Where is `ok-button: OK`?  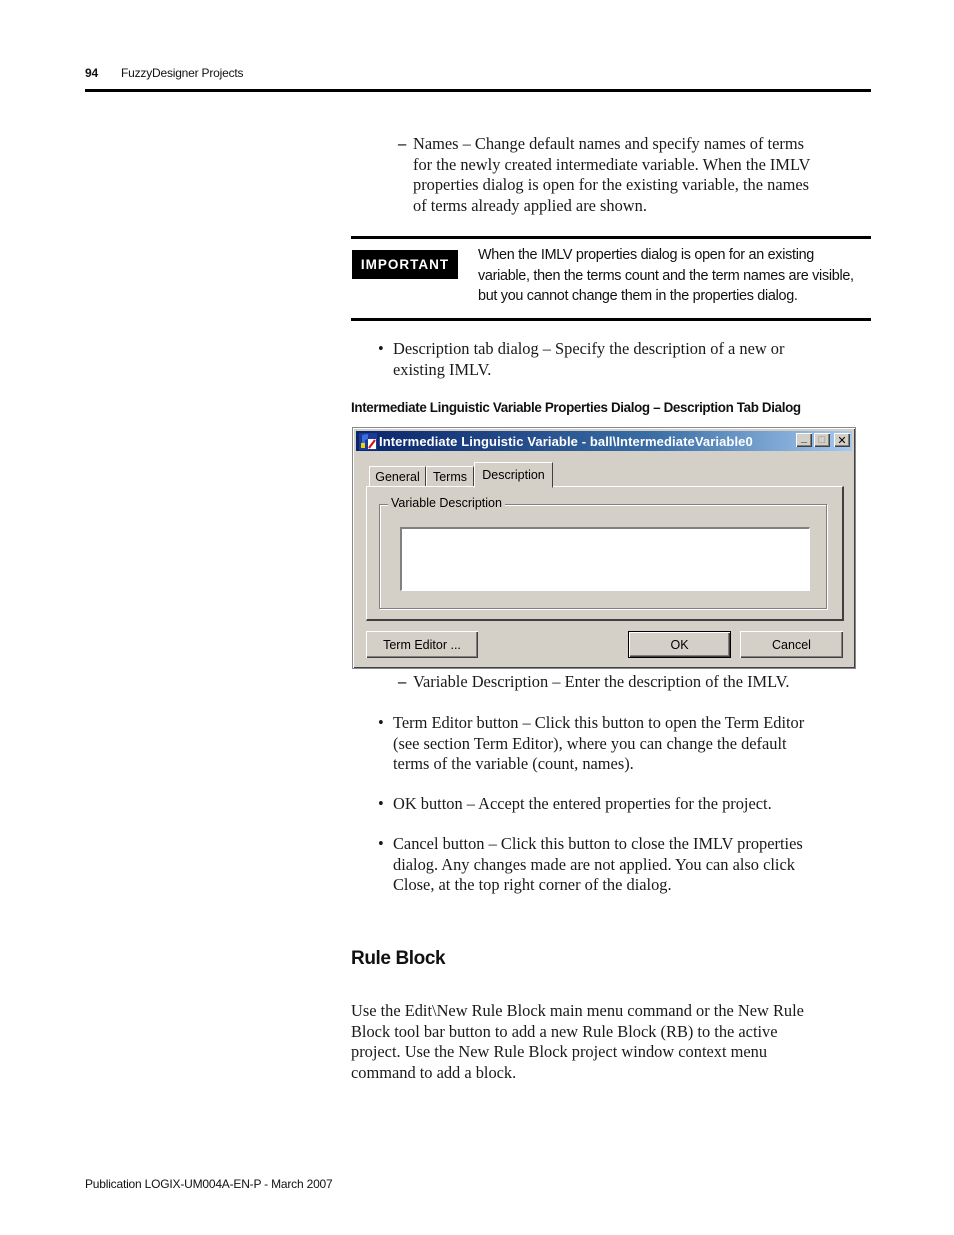 ok-button: OK is located at coordinates (679, 644).